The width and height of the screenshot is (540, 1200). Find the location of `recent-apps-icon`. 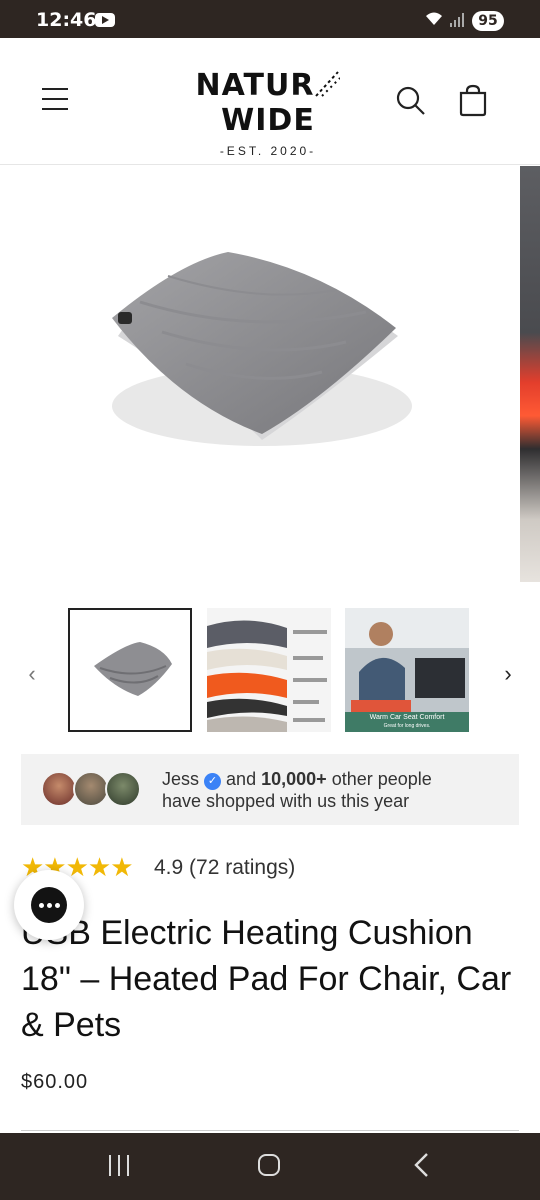

recent-apps-icon is located at coordinates (119, 1166).